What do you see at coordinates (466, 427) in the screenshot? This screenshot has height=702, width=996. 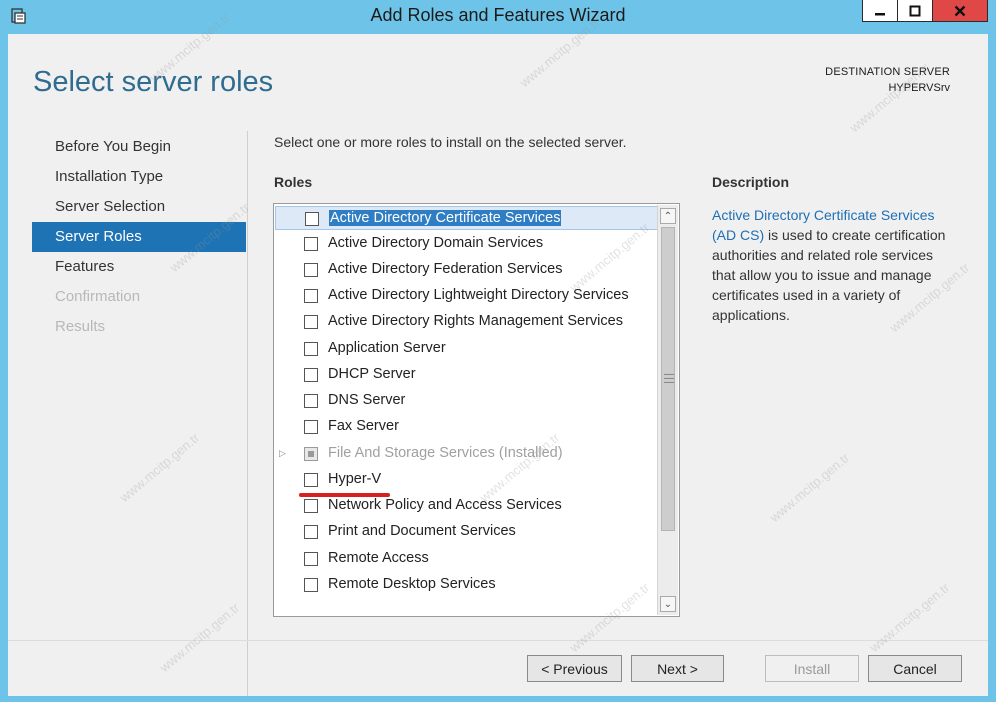 I see `role-row: Fax Server` at bounding box center [466, 427].